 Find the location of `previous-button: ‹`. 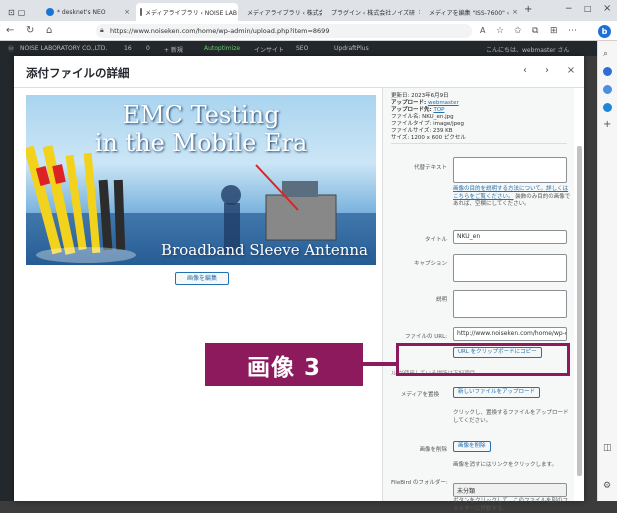

previous-button: ‹ is located at coordinates (525, 71).